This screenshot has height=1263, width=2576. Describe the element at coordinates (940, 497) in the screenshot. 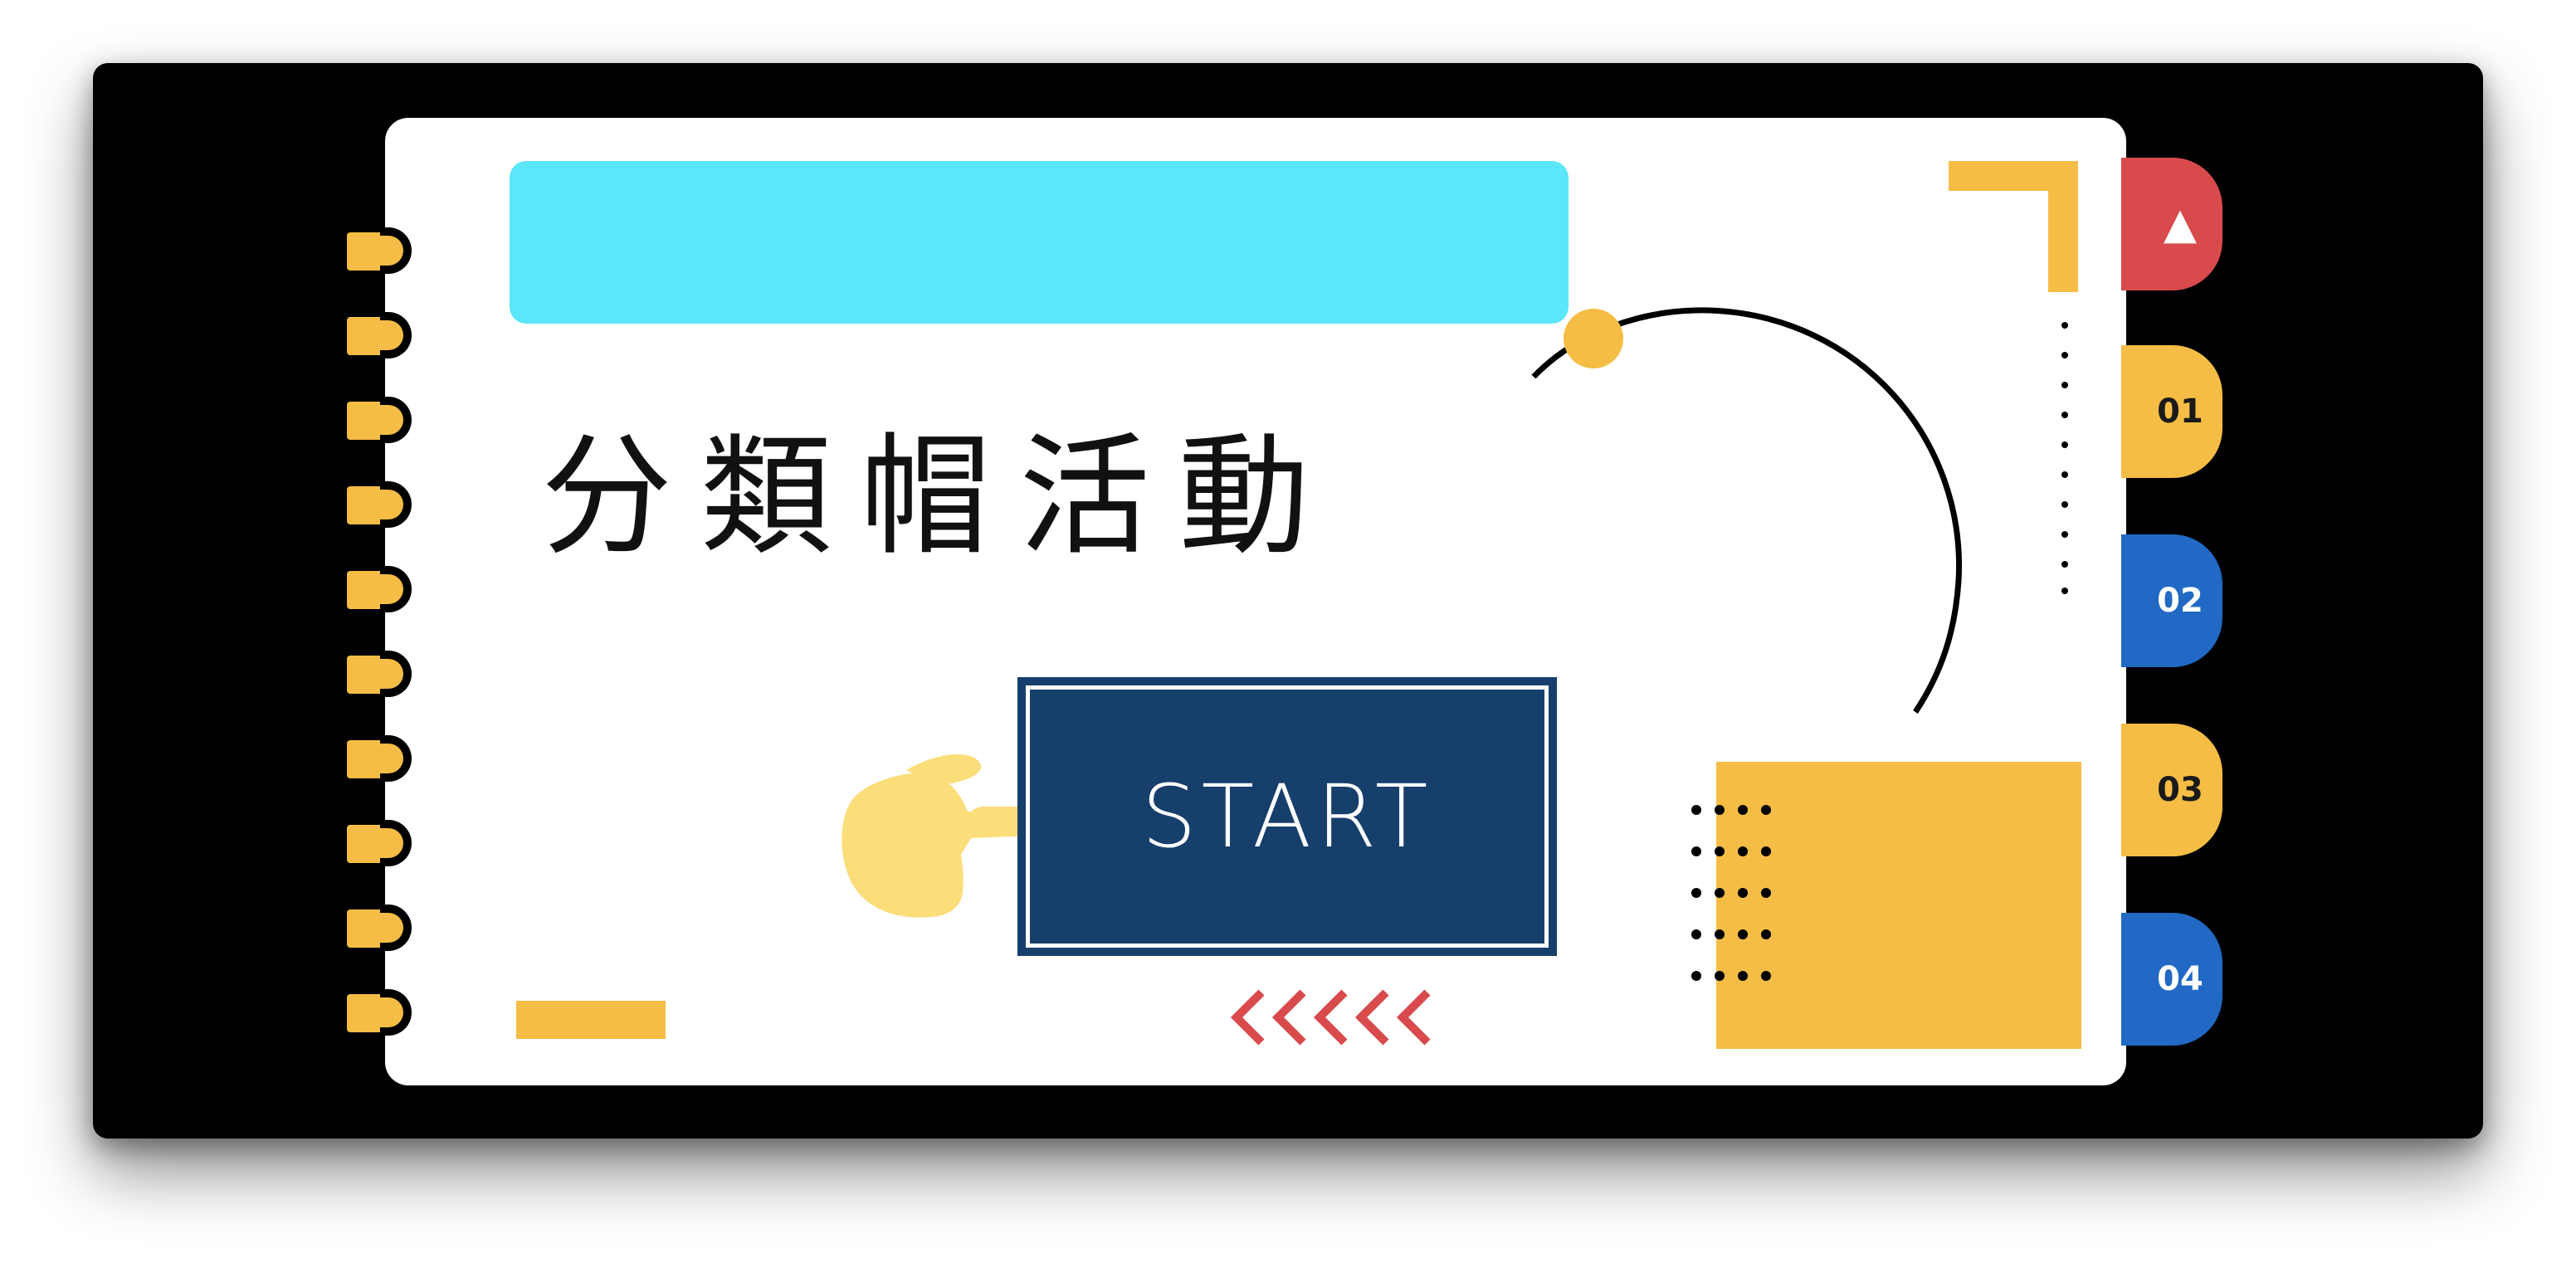

I see `slide-title: 分類帽活動` at that location.